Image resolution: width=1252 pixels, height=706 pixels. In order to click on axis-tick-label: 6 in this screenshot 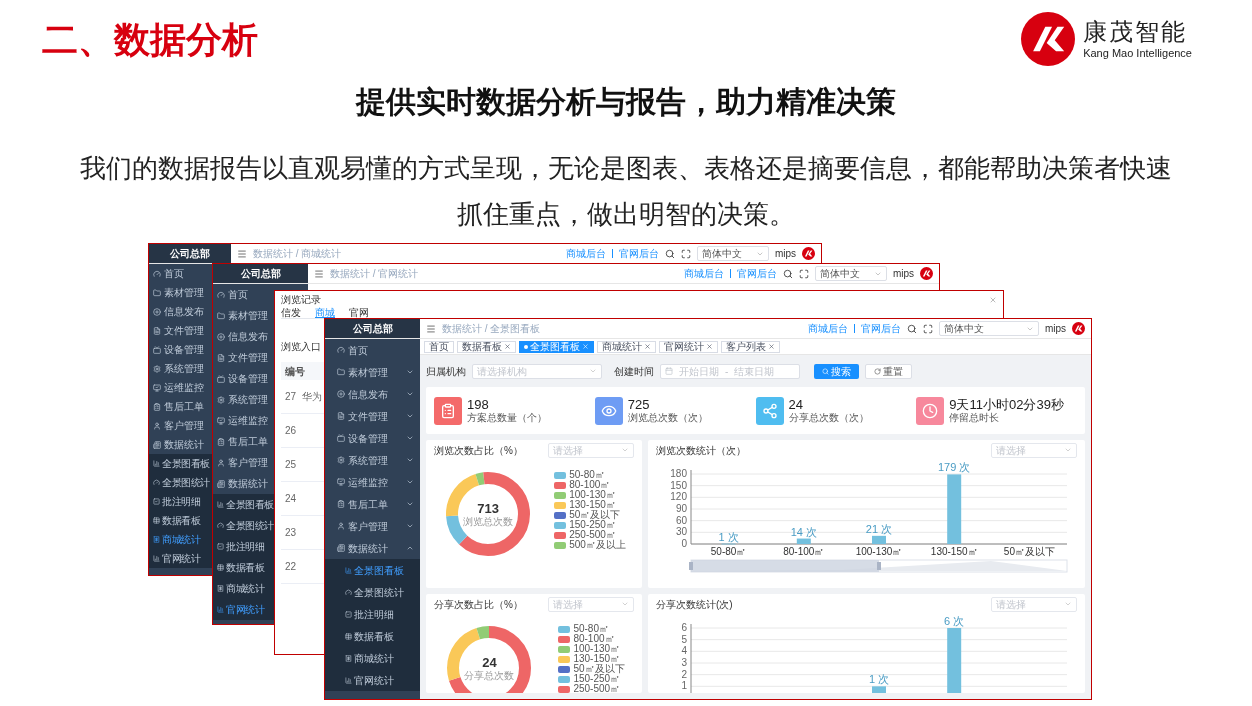, I will do `click(683, 627)`.